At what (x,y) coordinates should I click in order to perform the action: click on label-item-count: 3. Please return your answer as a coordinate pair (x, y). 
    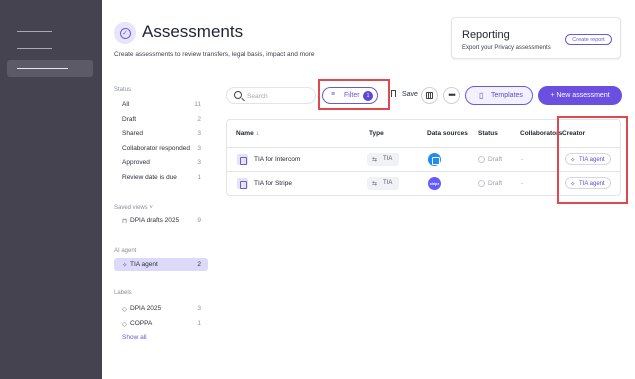
    Looking at the image, I should click on (199, 308).